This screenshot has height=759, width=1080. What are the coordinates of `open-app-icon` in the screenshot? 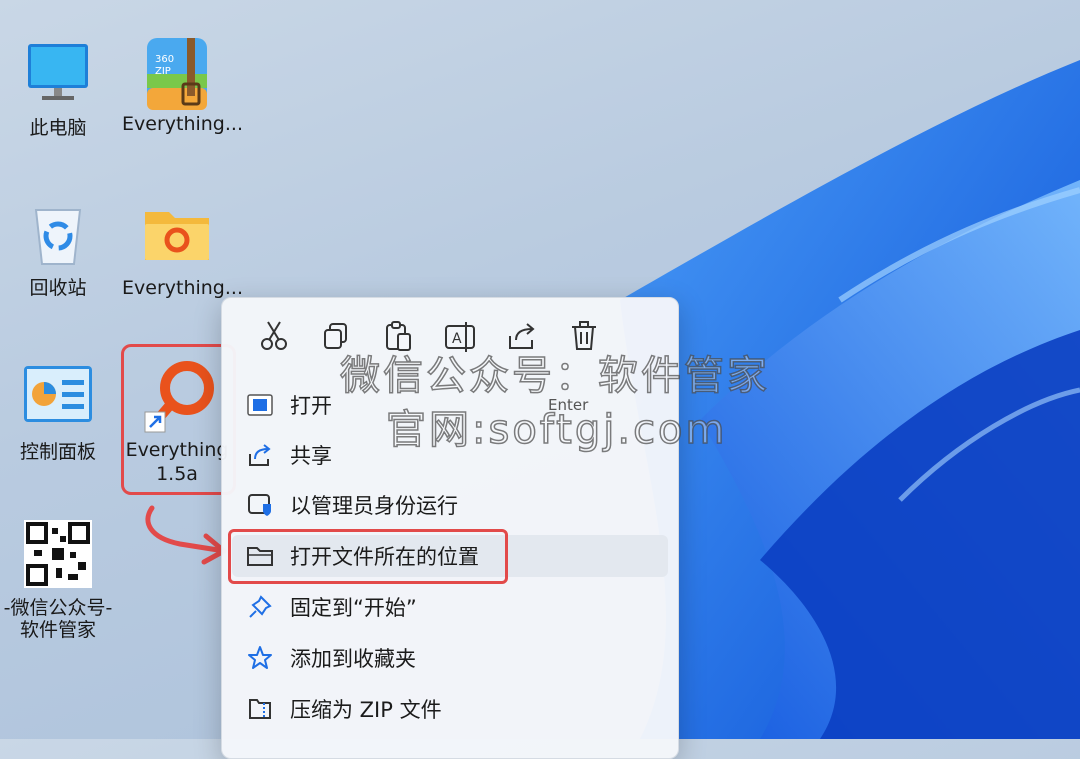 It's located at (260, 405).